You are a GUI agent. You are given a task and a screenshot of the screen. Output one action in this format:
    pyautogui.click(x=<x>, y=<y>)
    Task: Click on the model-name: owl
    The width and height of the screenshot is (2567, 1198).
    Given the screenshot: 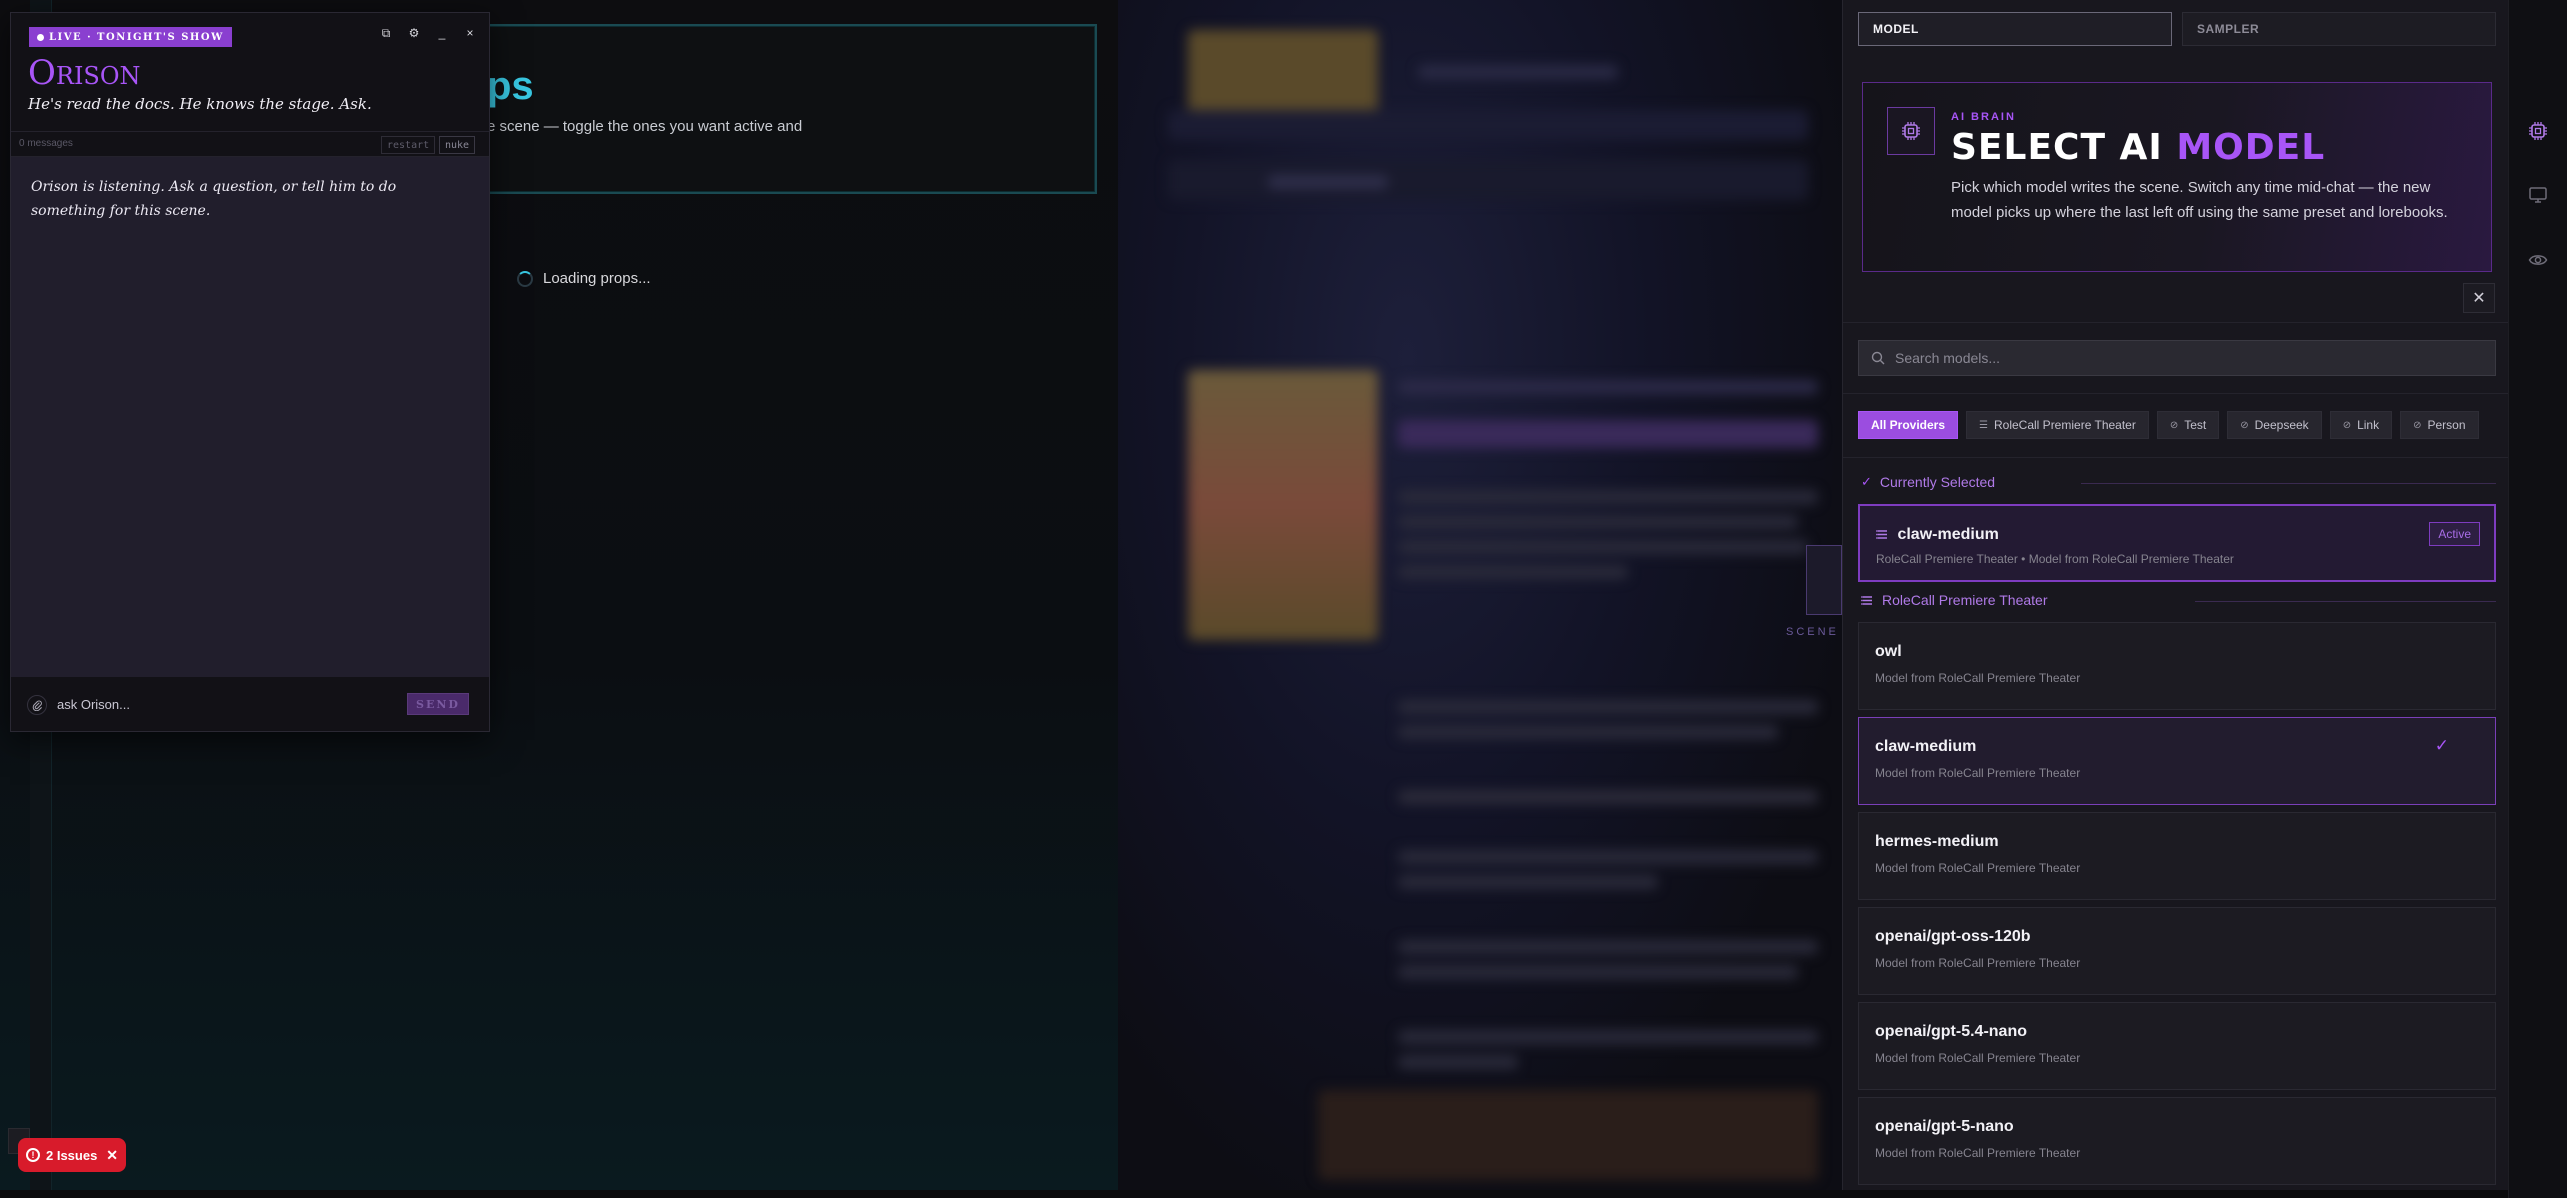 What is the action you would take?
    pyautogui.click(x=1888, y=651)
    